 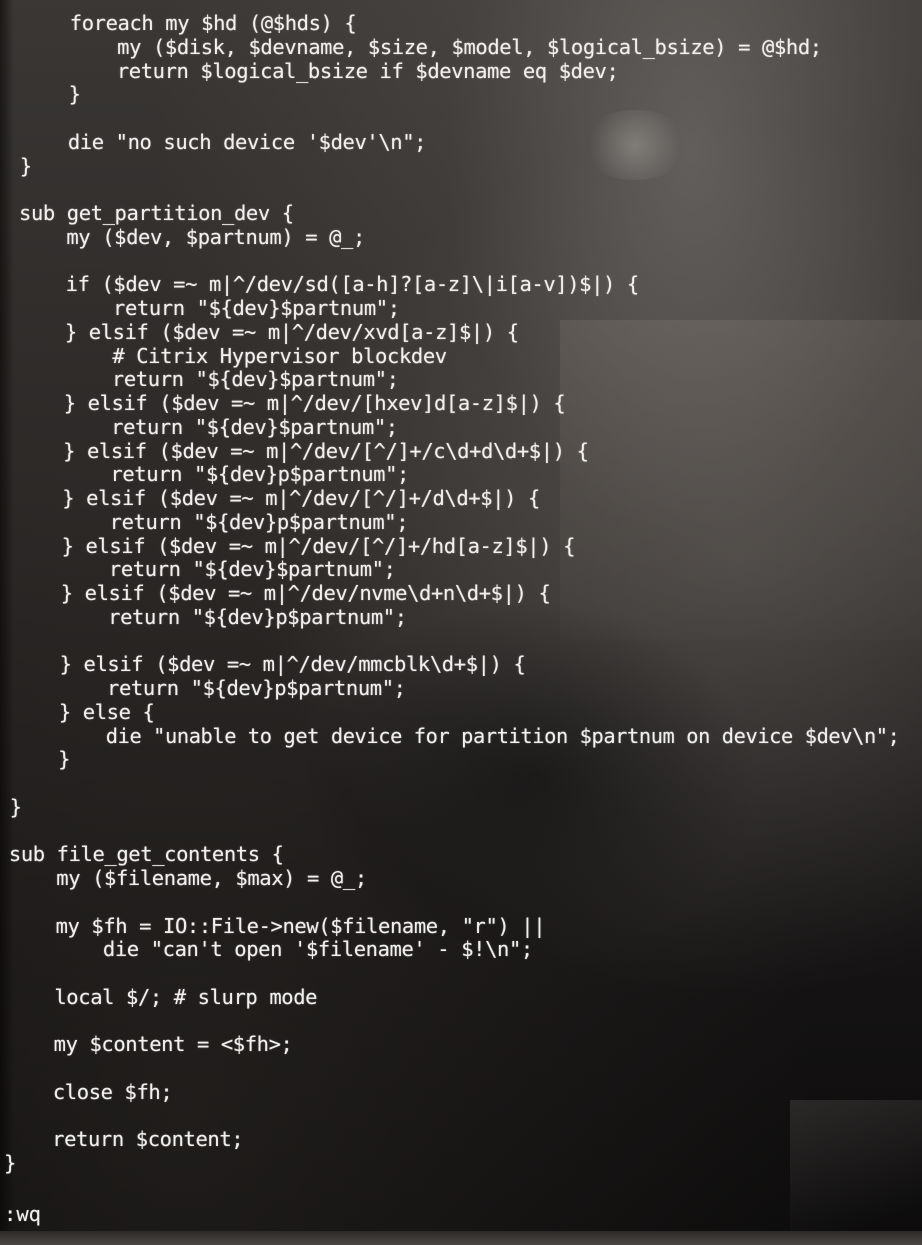 What do you see at coordinates (231, 355) in the screenshot?
I see `code-line: # Citrix Hypervisor blockdev` at bounding box center [231, 355].